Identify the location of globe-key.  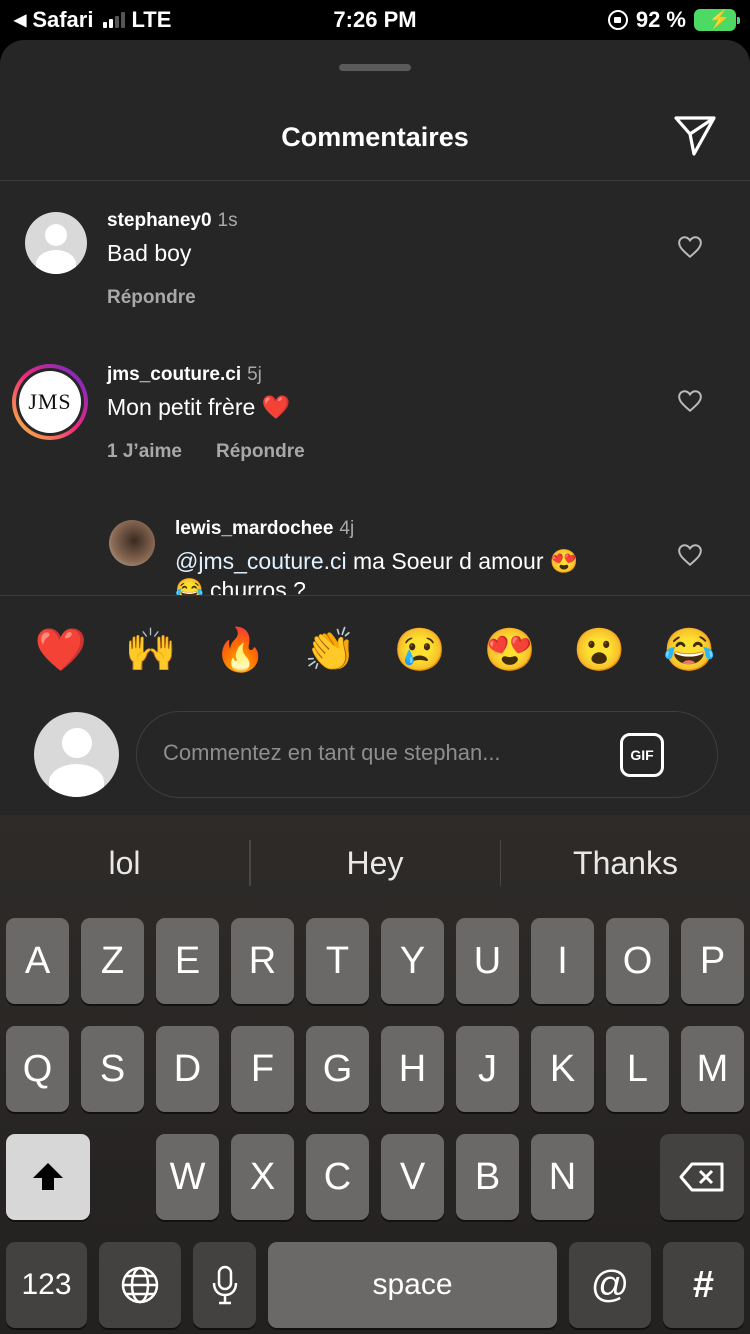
(140, 1285).